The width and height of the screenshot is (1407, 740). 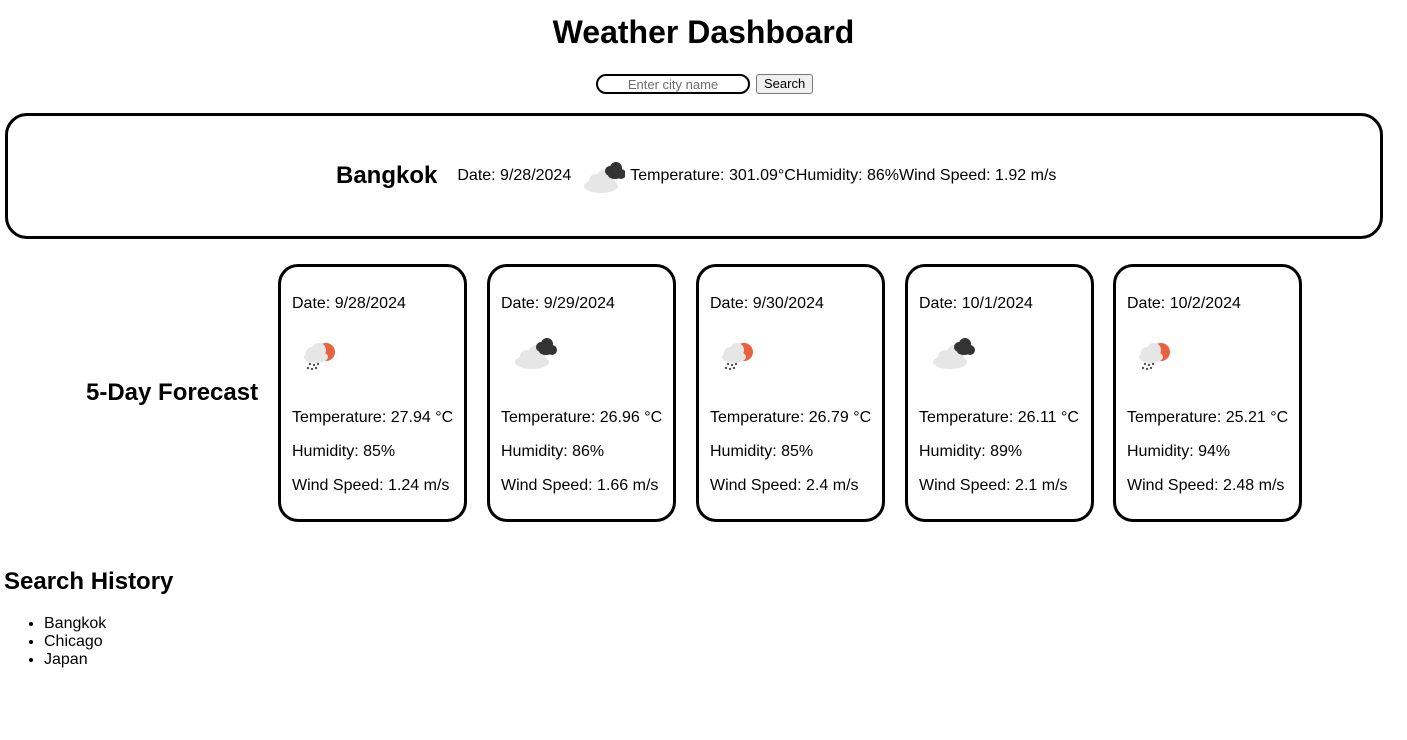 I want to click on current-temperature: Temperature: 301.09°C, so click(x=713, y=175).